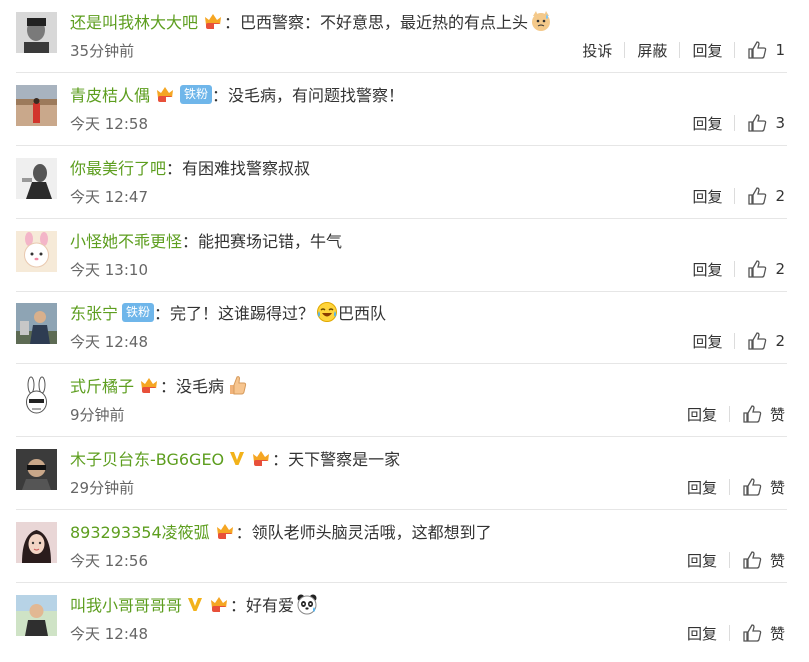  I want to click on comment-time: 29分钟前, so click(102, 488).